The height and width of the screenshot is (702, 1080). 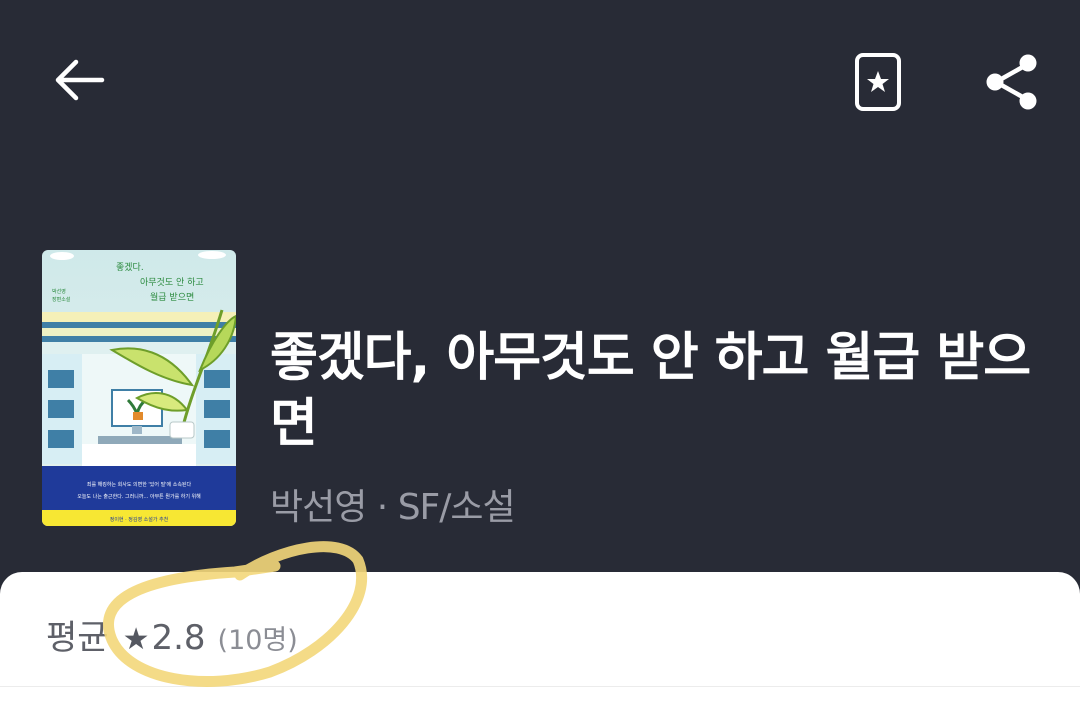 What do you see at coordinates (172, 297) in the screenshot?
I see `cover-title-line3: 월급 받으면` at bounding box center [172, 297].